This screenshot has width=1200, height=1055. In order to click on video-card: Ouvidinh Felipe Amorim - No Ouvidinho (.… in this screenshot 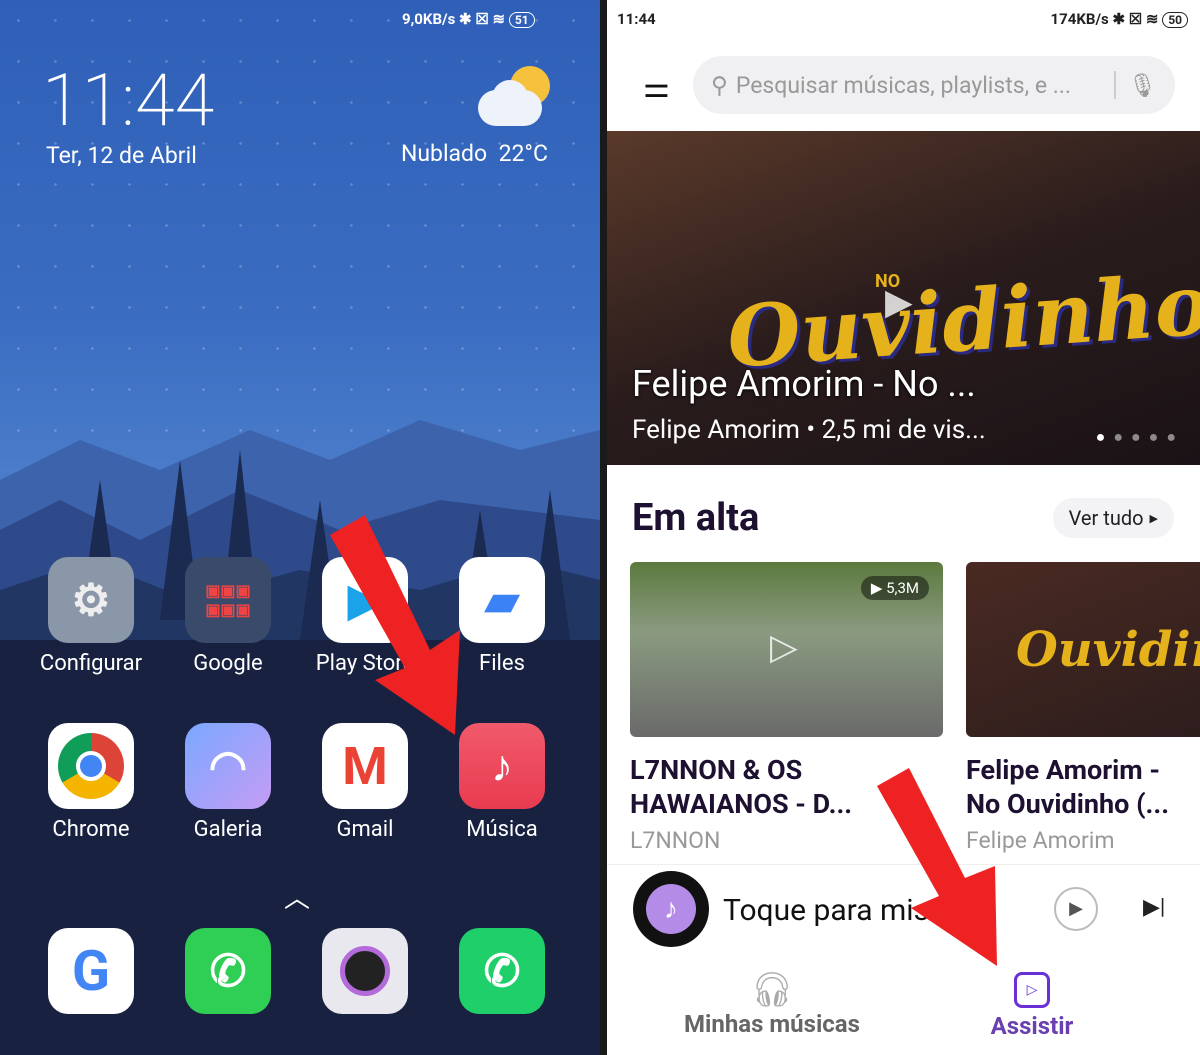, I will do `click(1083, 708)`.